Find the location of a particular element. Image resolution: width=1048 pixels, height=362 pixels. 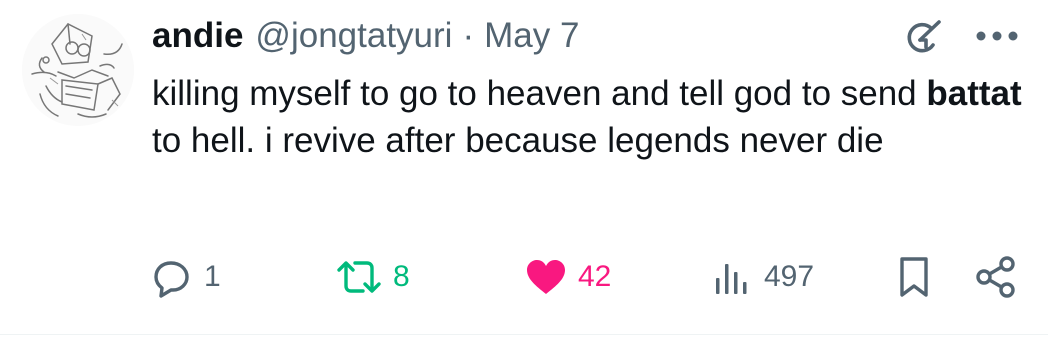

views-button: 497 is located at coordinates (762, 277).